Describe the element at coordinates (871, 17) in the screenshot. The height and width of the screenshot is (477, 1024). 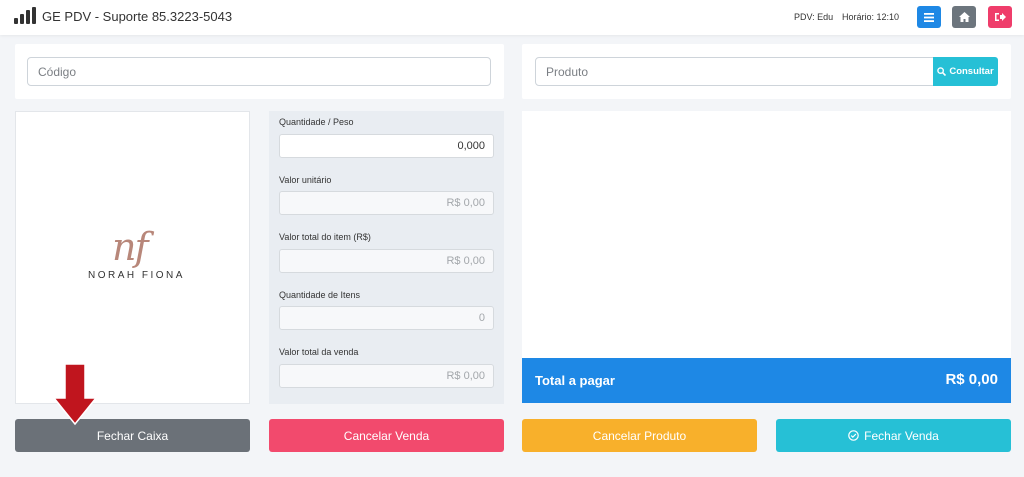
I see `current-time: Horário: 12:10` at that location.